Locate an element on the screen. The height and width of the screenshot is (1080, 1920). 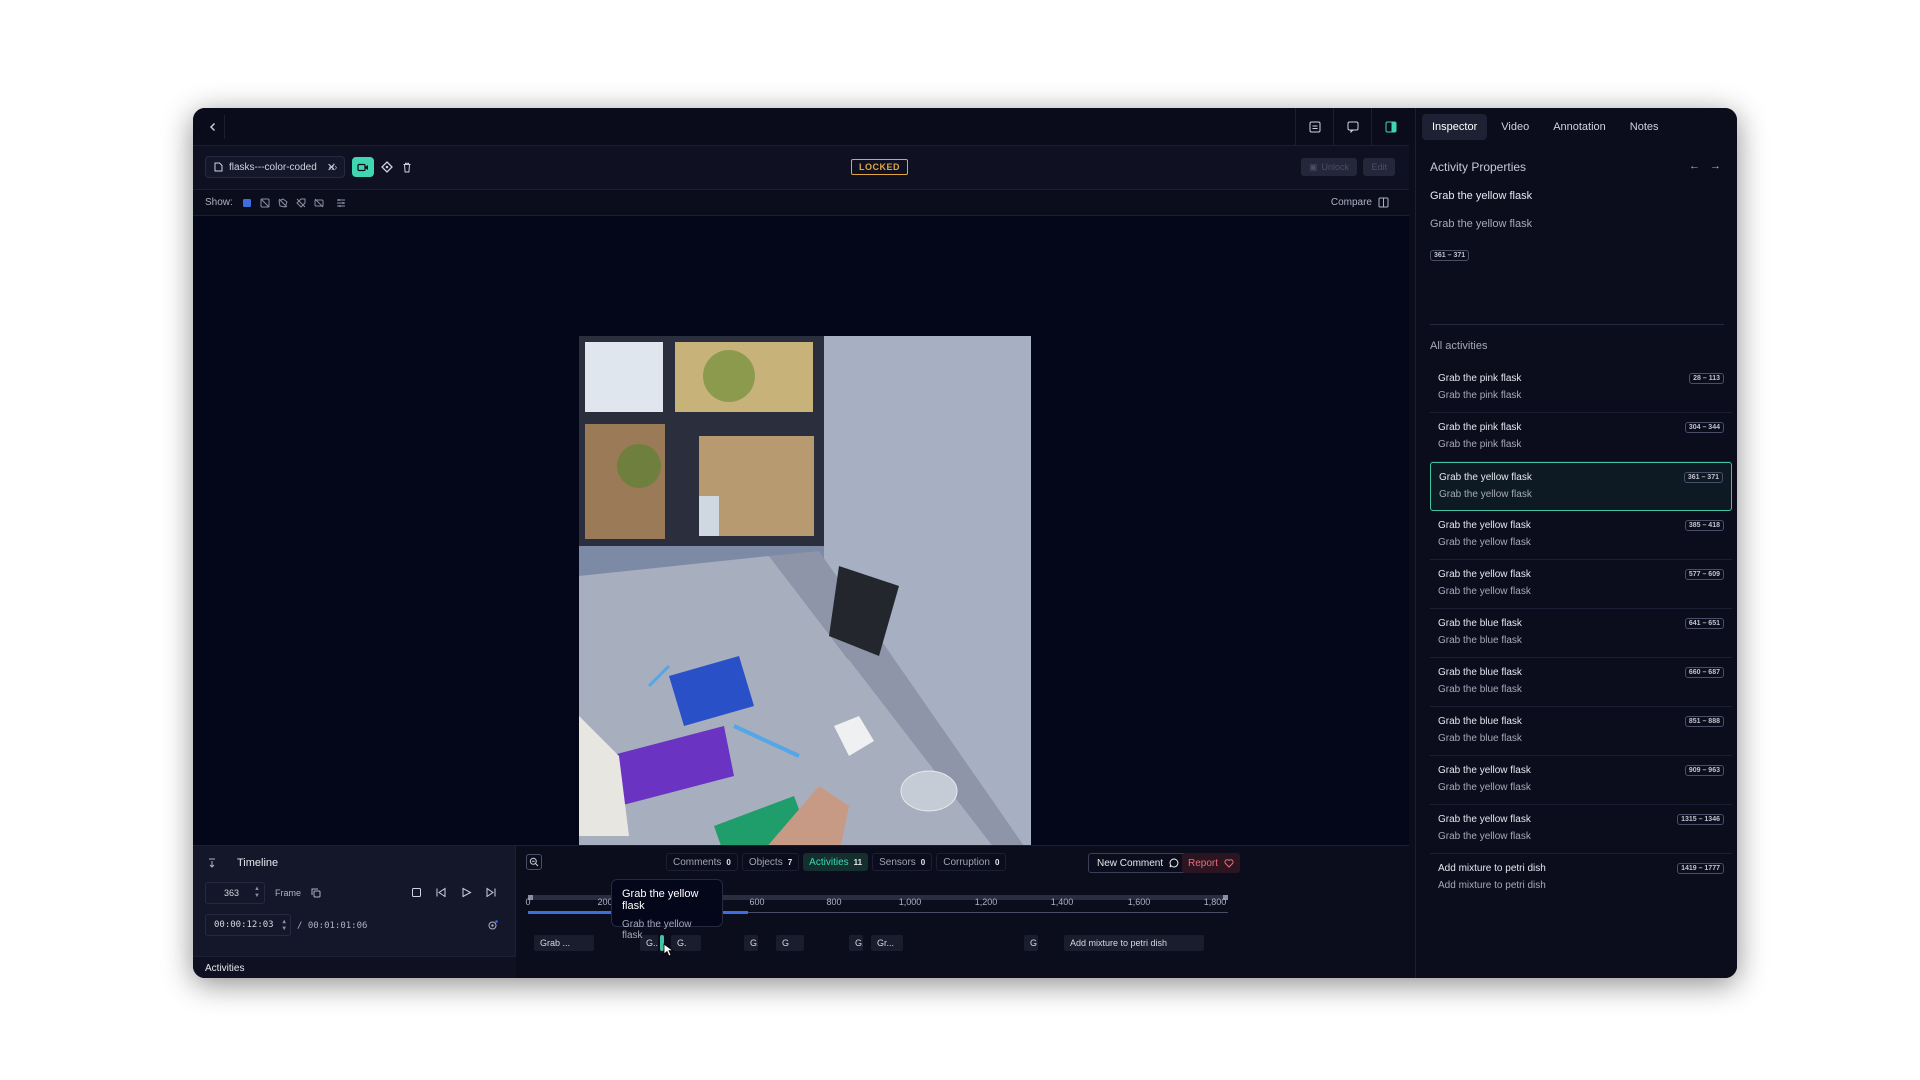
show-label: Show: is located at coordinates (219, 202).